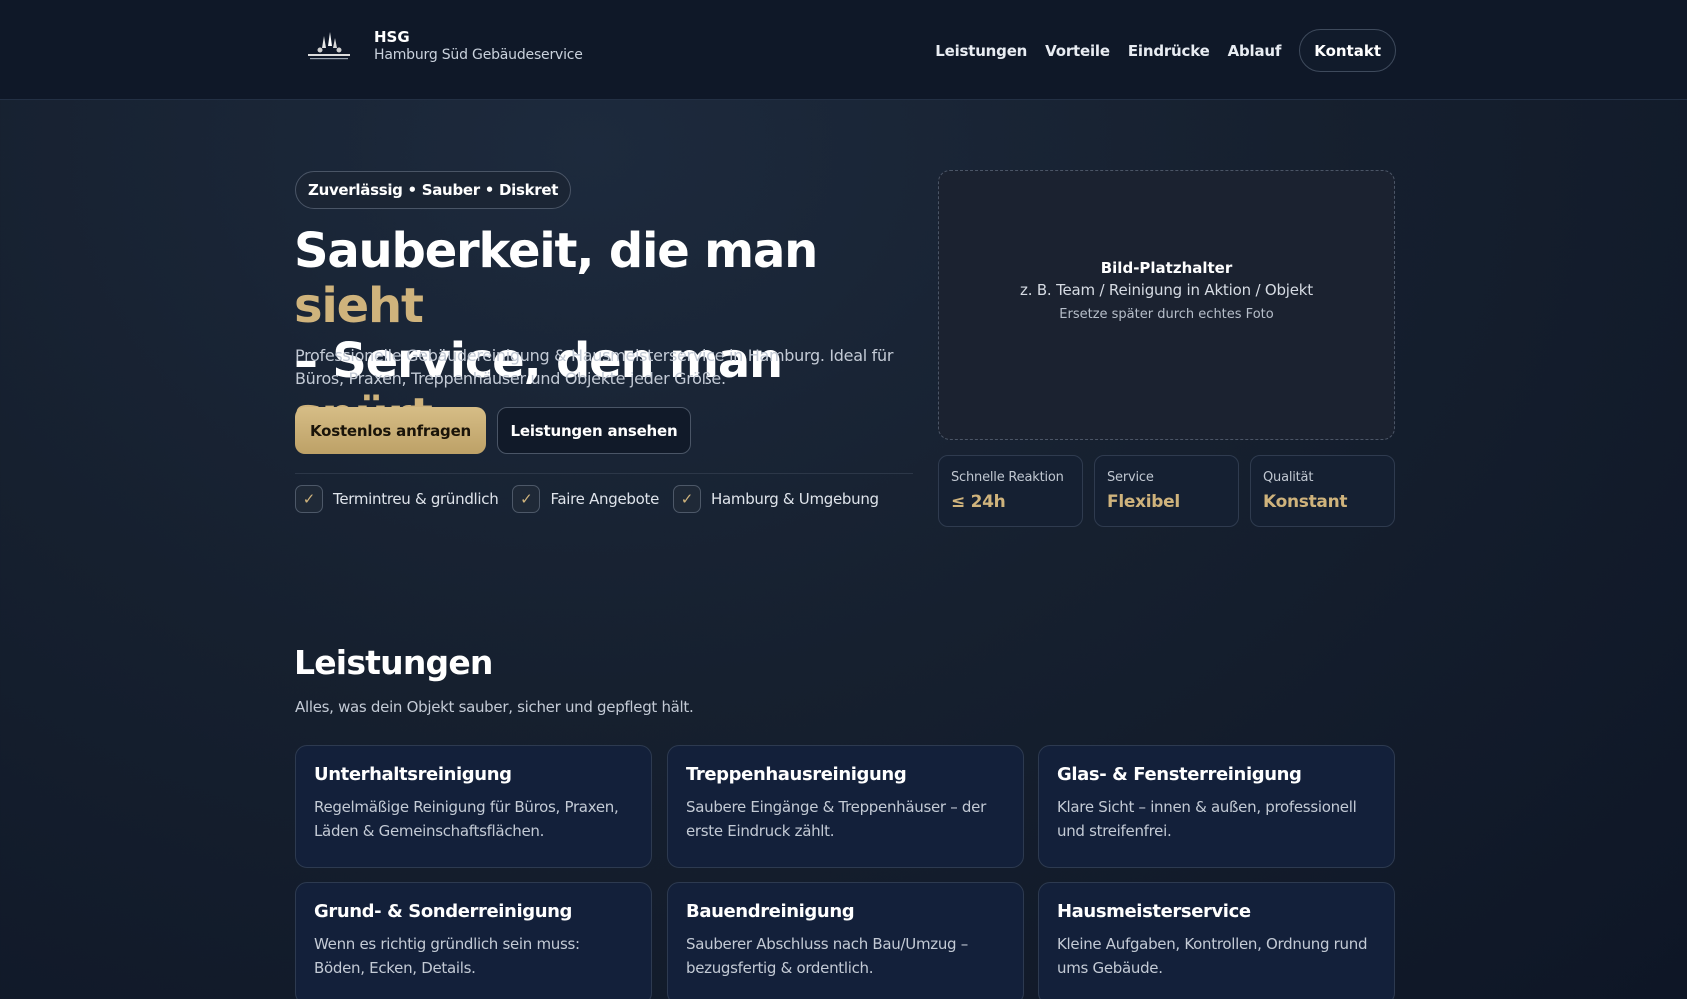 The width and height of the screenshot is (1687, 999). I want to click on hero-divider, so click(604, 473).